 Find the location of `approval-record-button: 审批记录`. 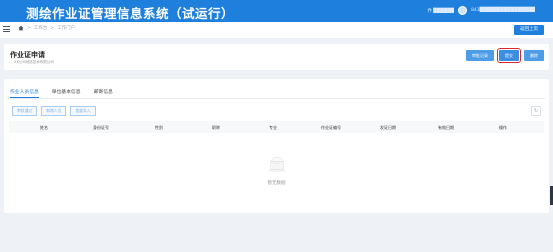

approval-record-button: 审批记录 is located at coordinates (480, 55).